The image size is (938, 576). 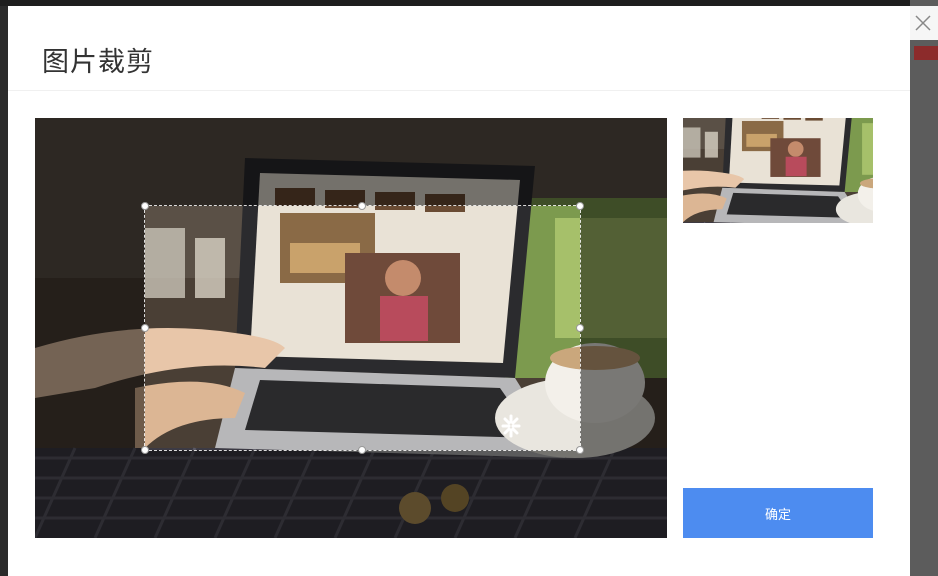 What do you see at coordinates (924, 288) in the screenshot?
I see `background-right-edge` at bounding box center [924, 288].